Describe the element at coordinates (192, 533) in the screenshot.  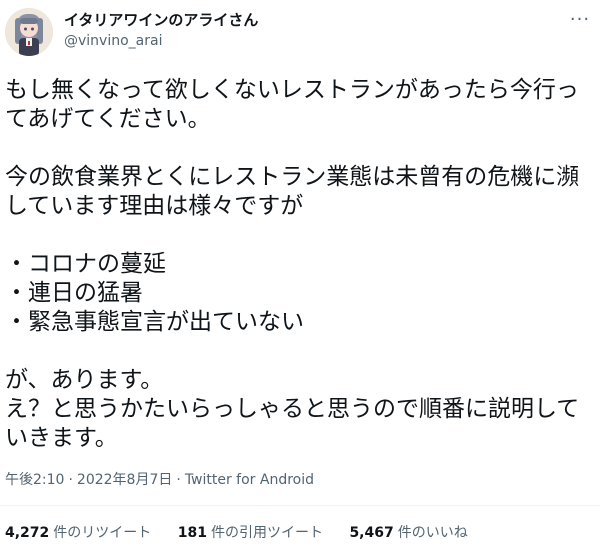
I see `quote-count: 181` at that location.